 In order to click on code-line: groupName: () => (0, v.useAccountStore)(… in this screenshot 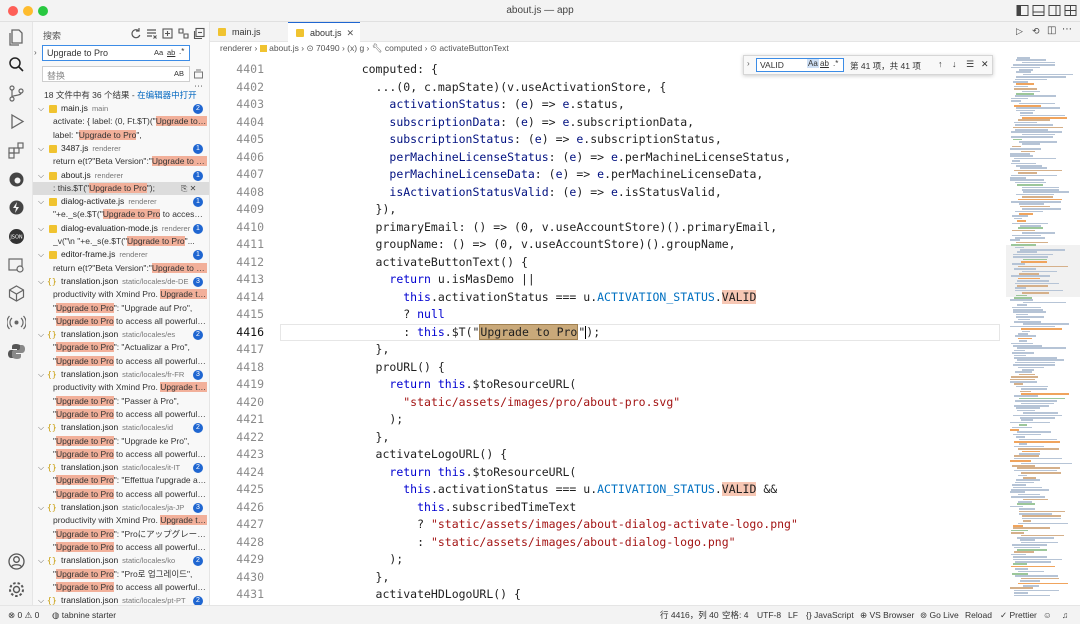, I will do `click(535, 245)`.